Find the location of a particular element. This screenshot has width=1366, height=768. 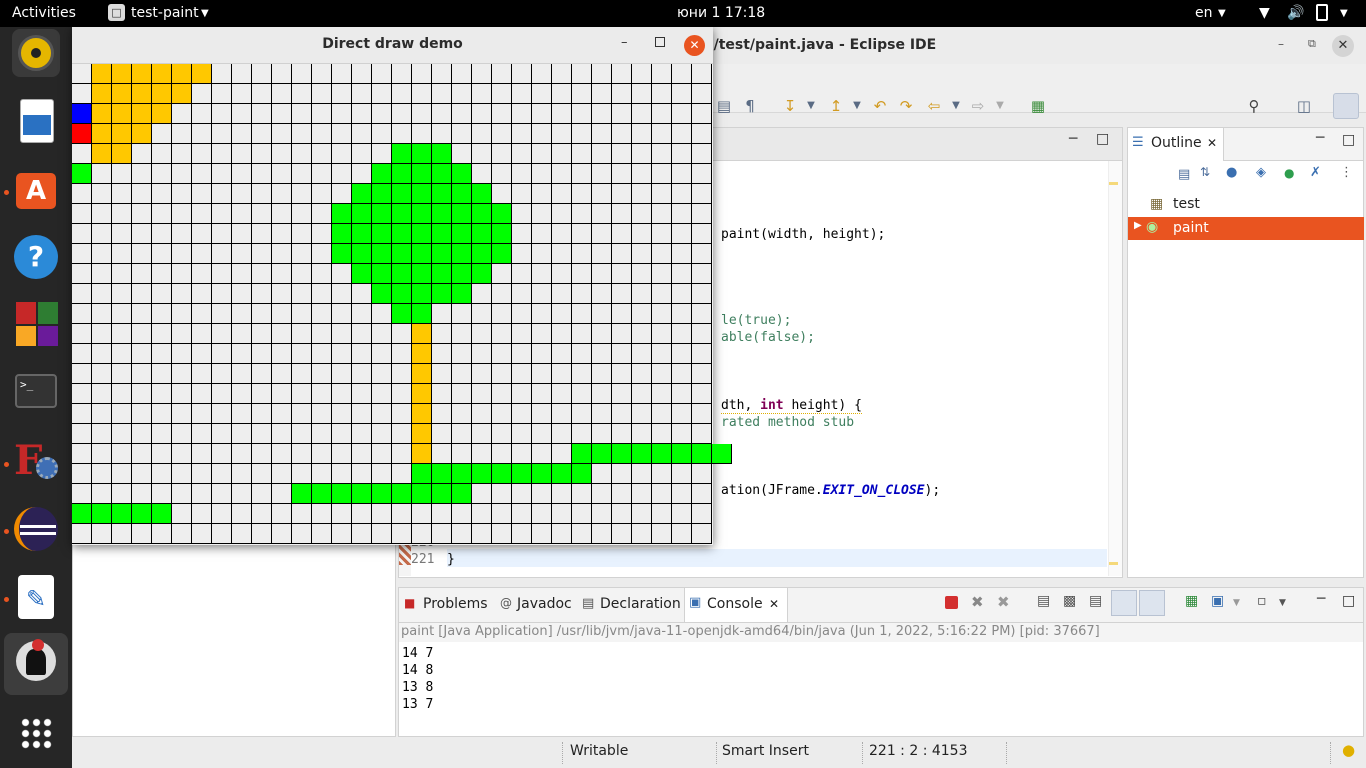

minimize-icon: ─ is located at coordinates (1320, 138).